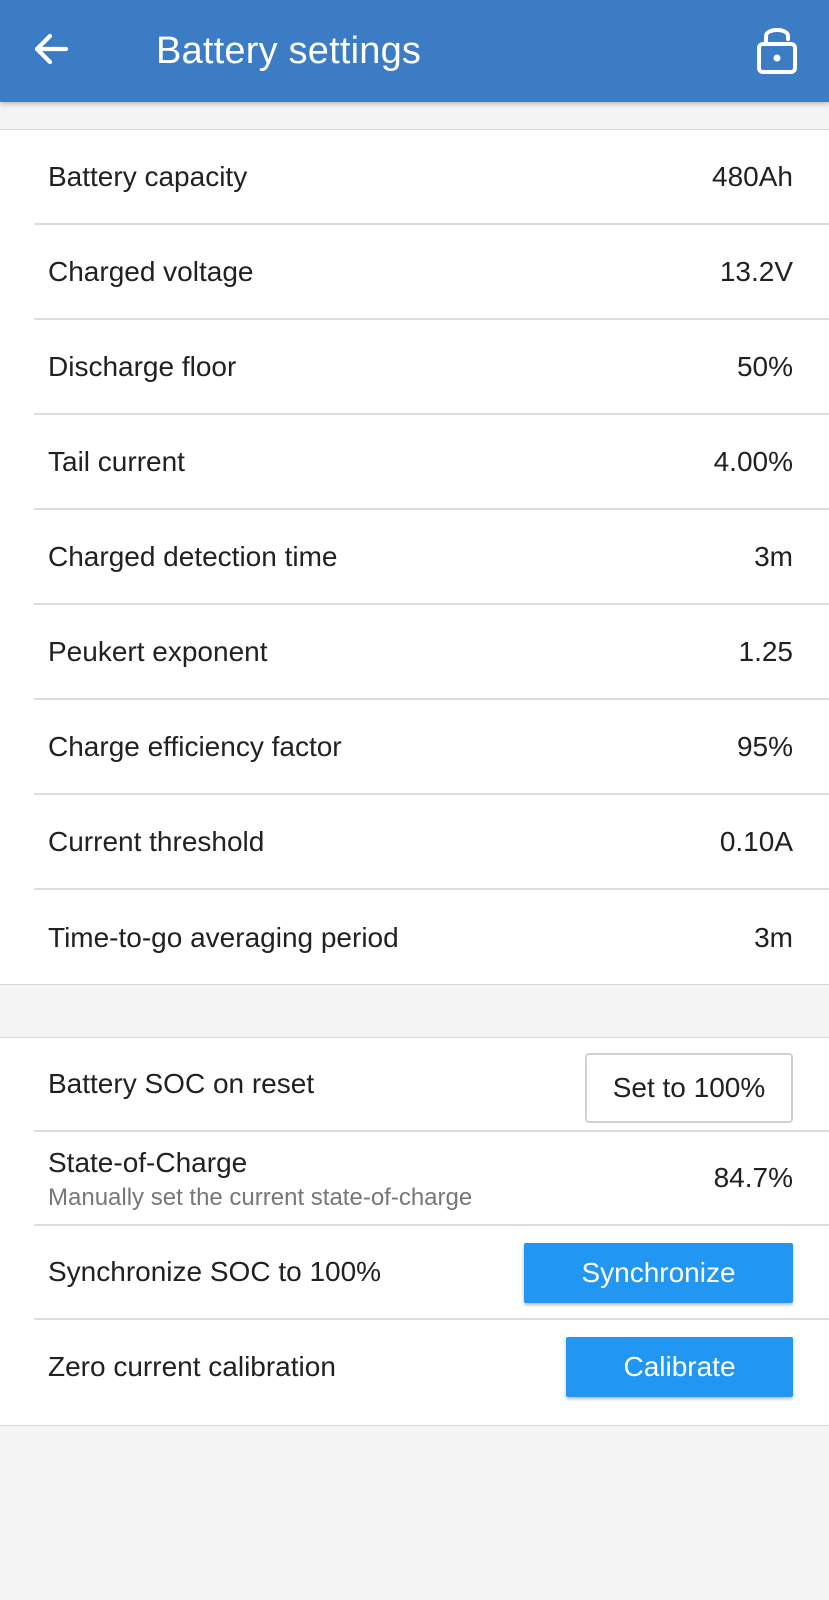 The height and width of the screenshot is (1600, 829). Describe the element at coordinates (756, 271) in the screenshot. I see `setting-value: 13.2V` at that location.